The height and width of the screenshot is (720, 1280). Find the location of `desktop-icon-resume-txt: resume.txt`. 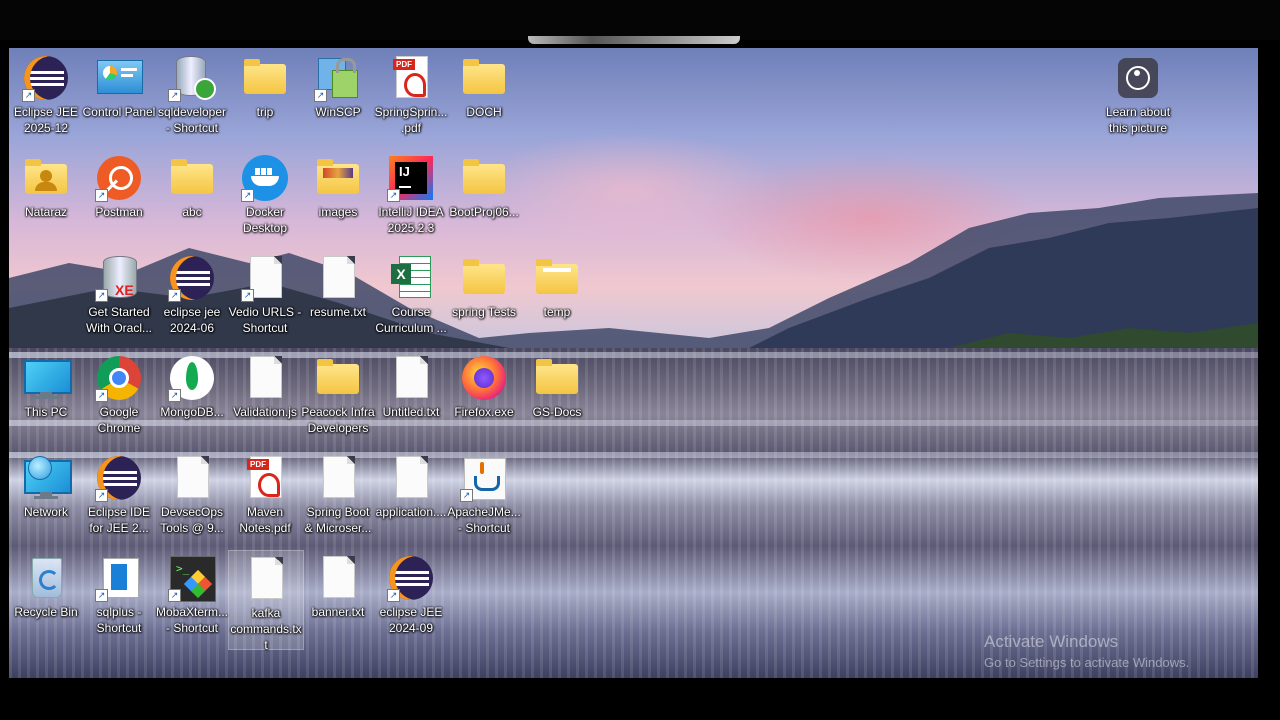

desktop-icon-resume-txt: resume.txt is located at coordinates (338, 298).